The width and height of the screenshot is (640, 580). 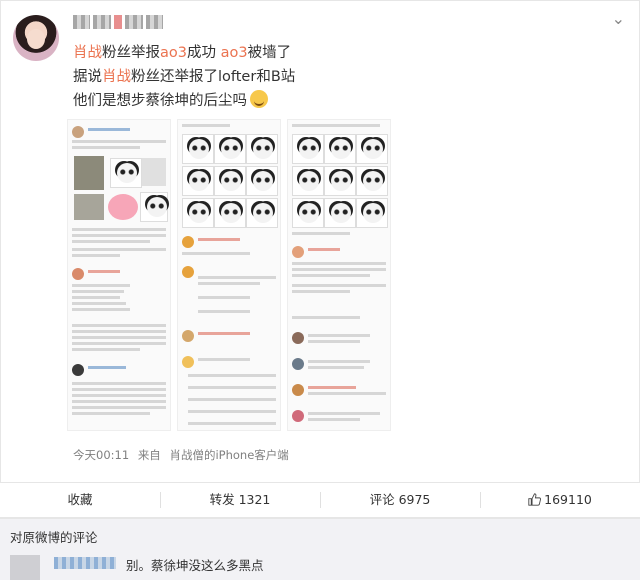 I want to click on post-meta: 今天00:11 来自 肖战僧的iPhone客户端, so click(x=183, y=455).